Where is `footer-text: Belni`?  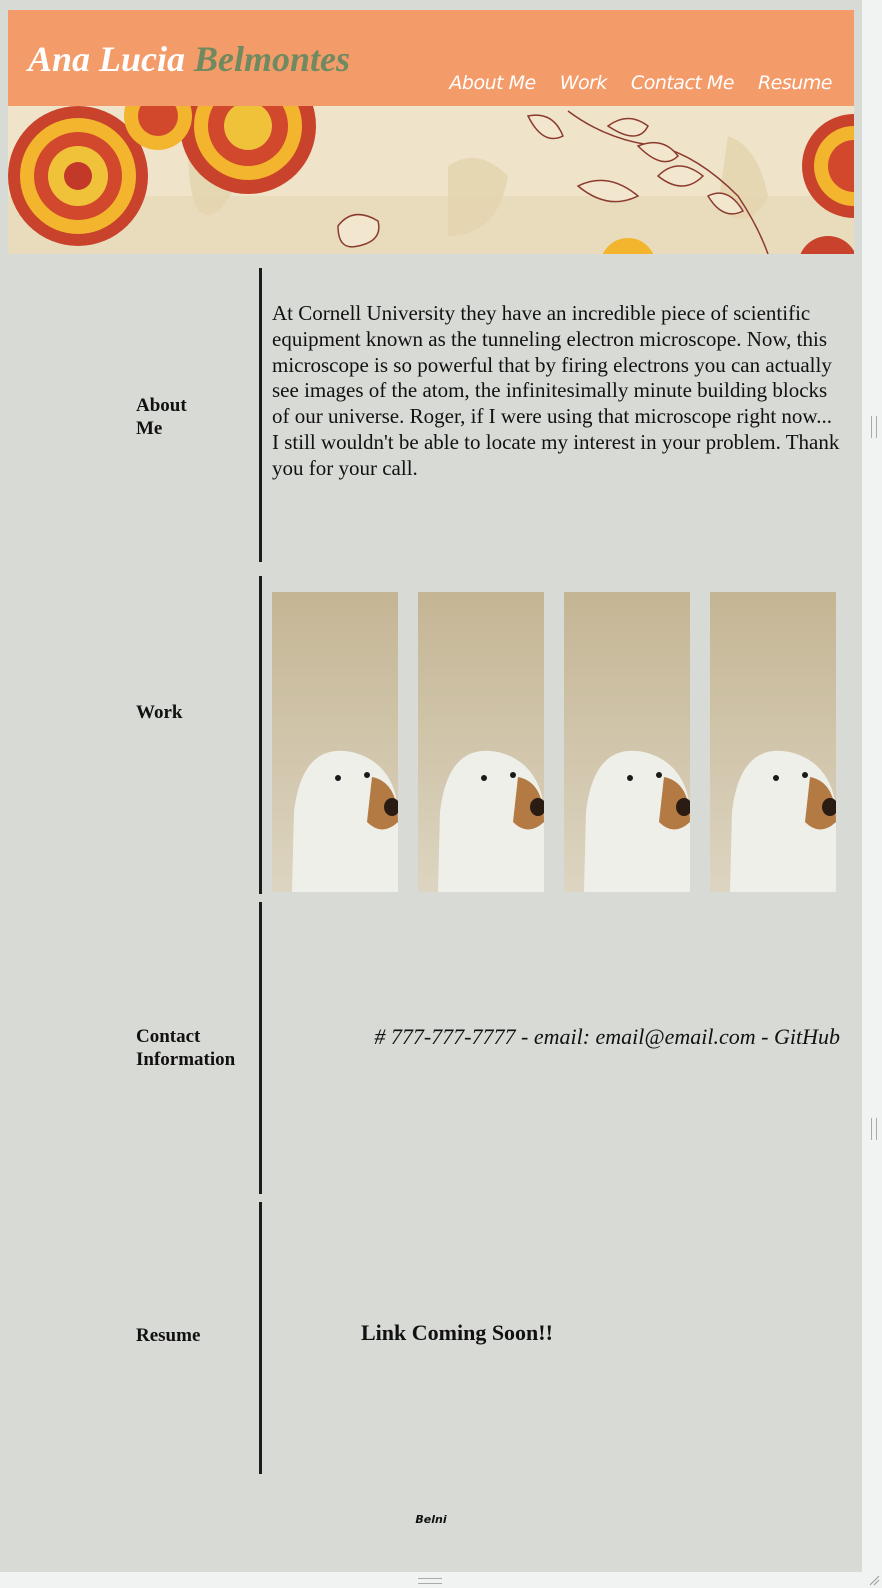
footer-text: Belni is located at coordinates (431, 1519).